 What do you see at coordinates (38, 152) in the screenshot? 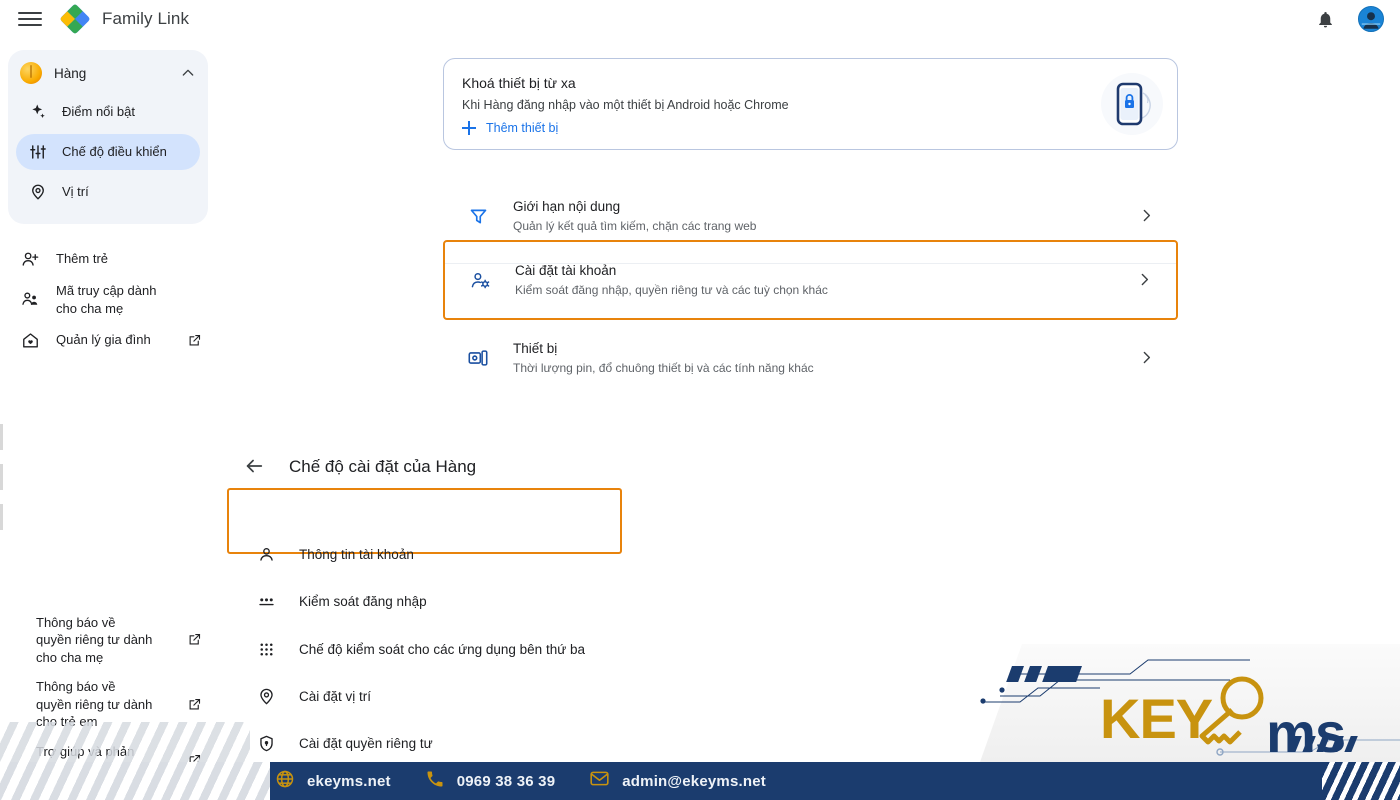
I see `tune-sliders-icon` at bounding box center [38, 152].